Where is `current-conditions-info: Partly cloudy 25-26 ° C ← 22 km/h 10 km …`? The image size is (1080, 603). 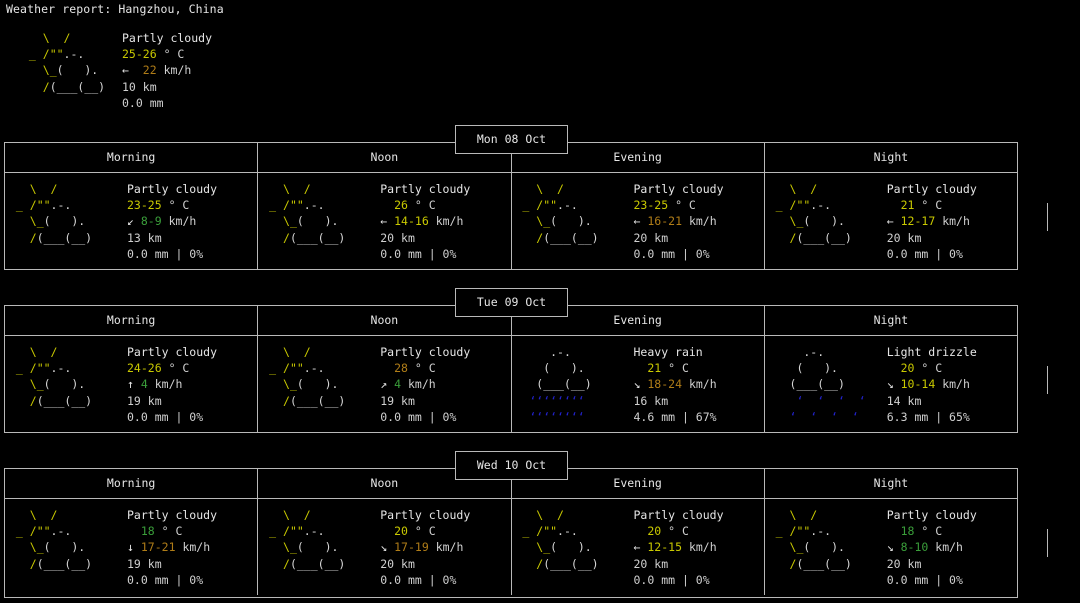 current-conditions-info: Partly cloudy 25-26 ° C ← 22 km/h 10 km … is located at coordinates (167, 70).